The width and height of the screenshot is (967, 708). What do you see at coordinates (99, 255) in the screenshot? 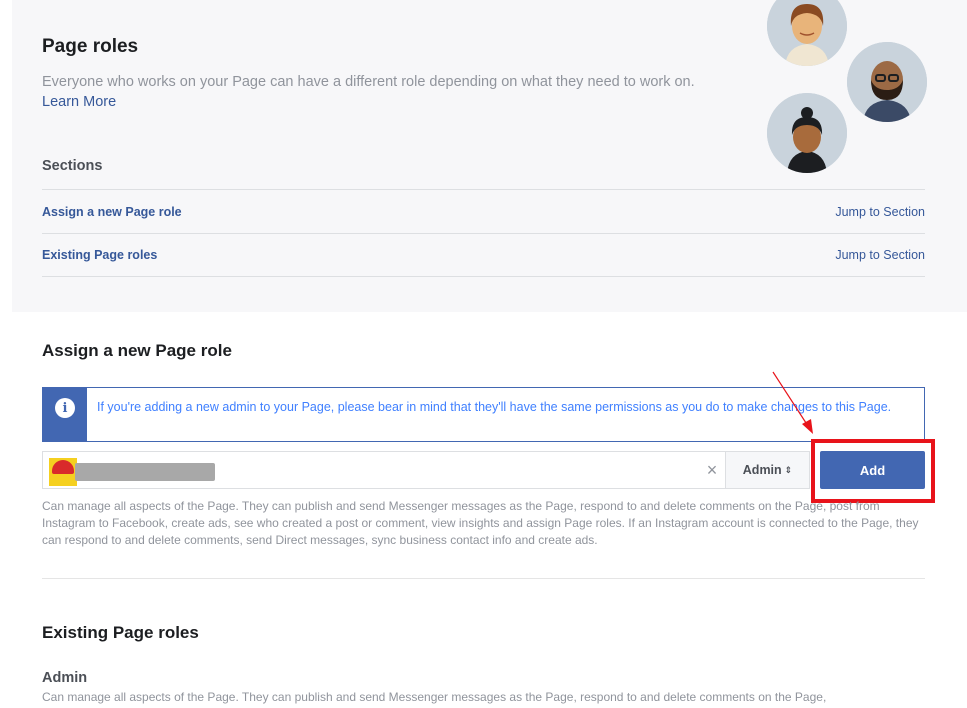
I see `section-link-existing: Existing Page roles` at bounding box center [99, 255].